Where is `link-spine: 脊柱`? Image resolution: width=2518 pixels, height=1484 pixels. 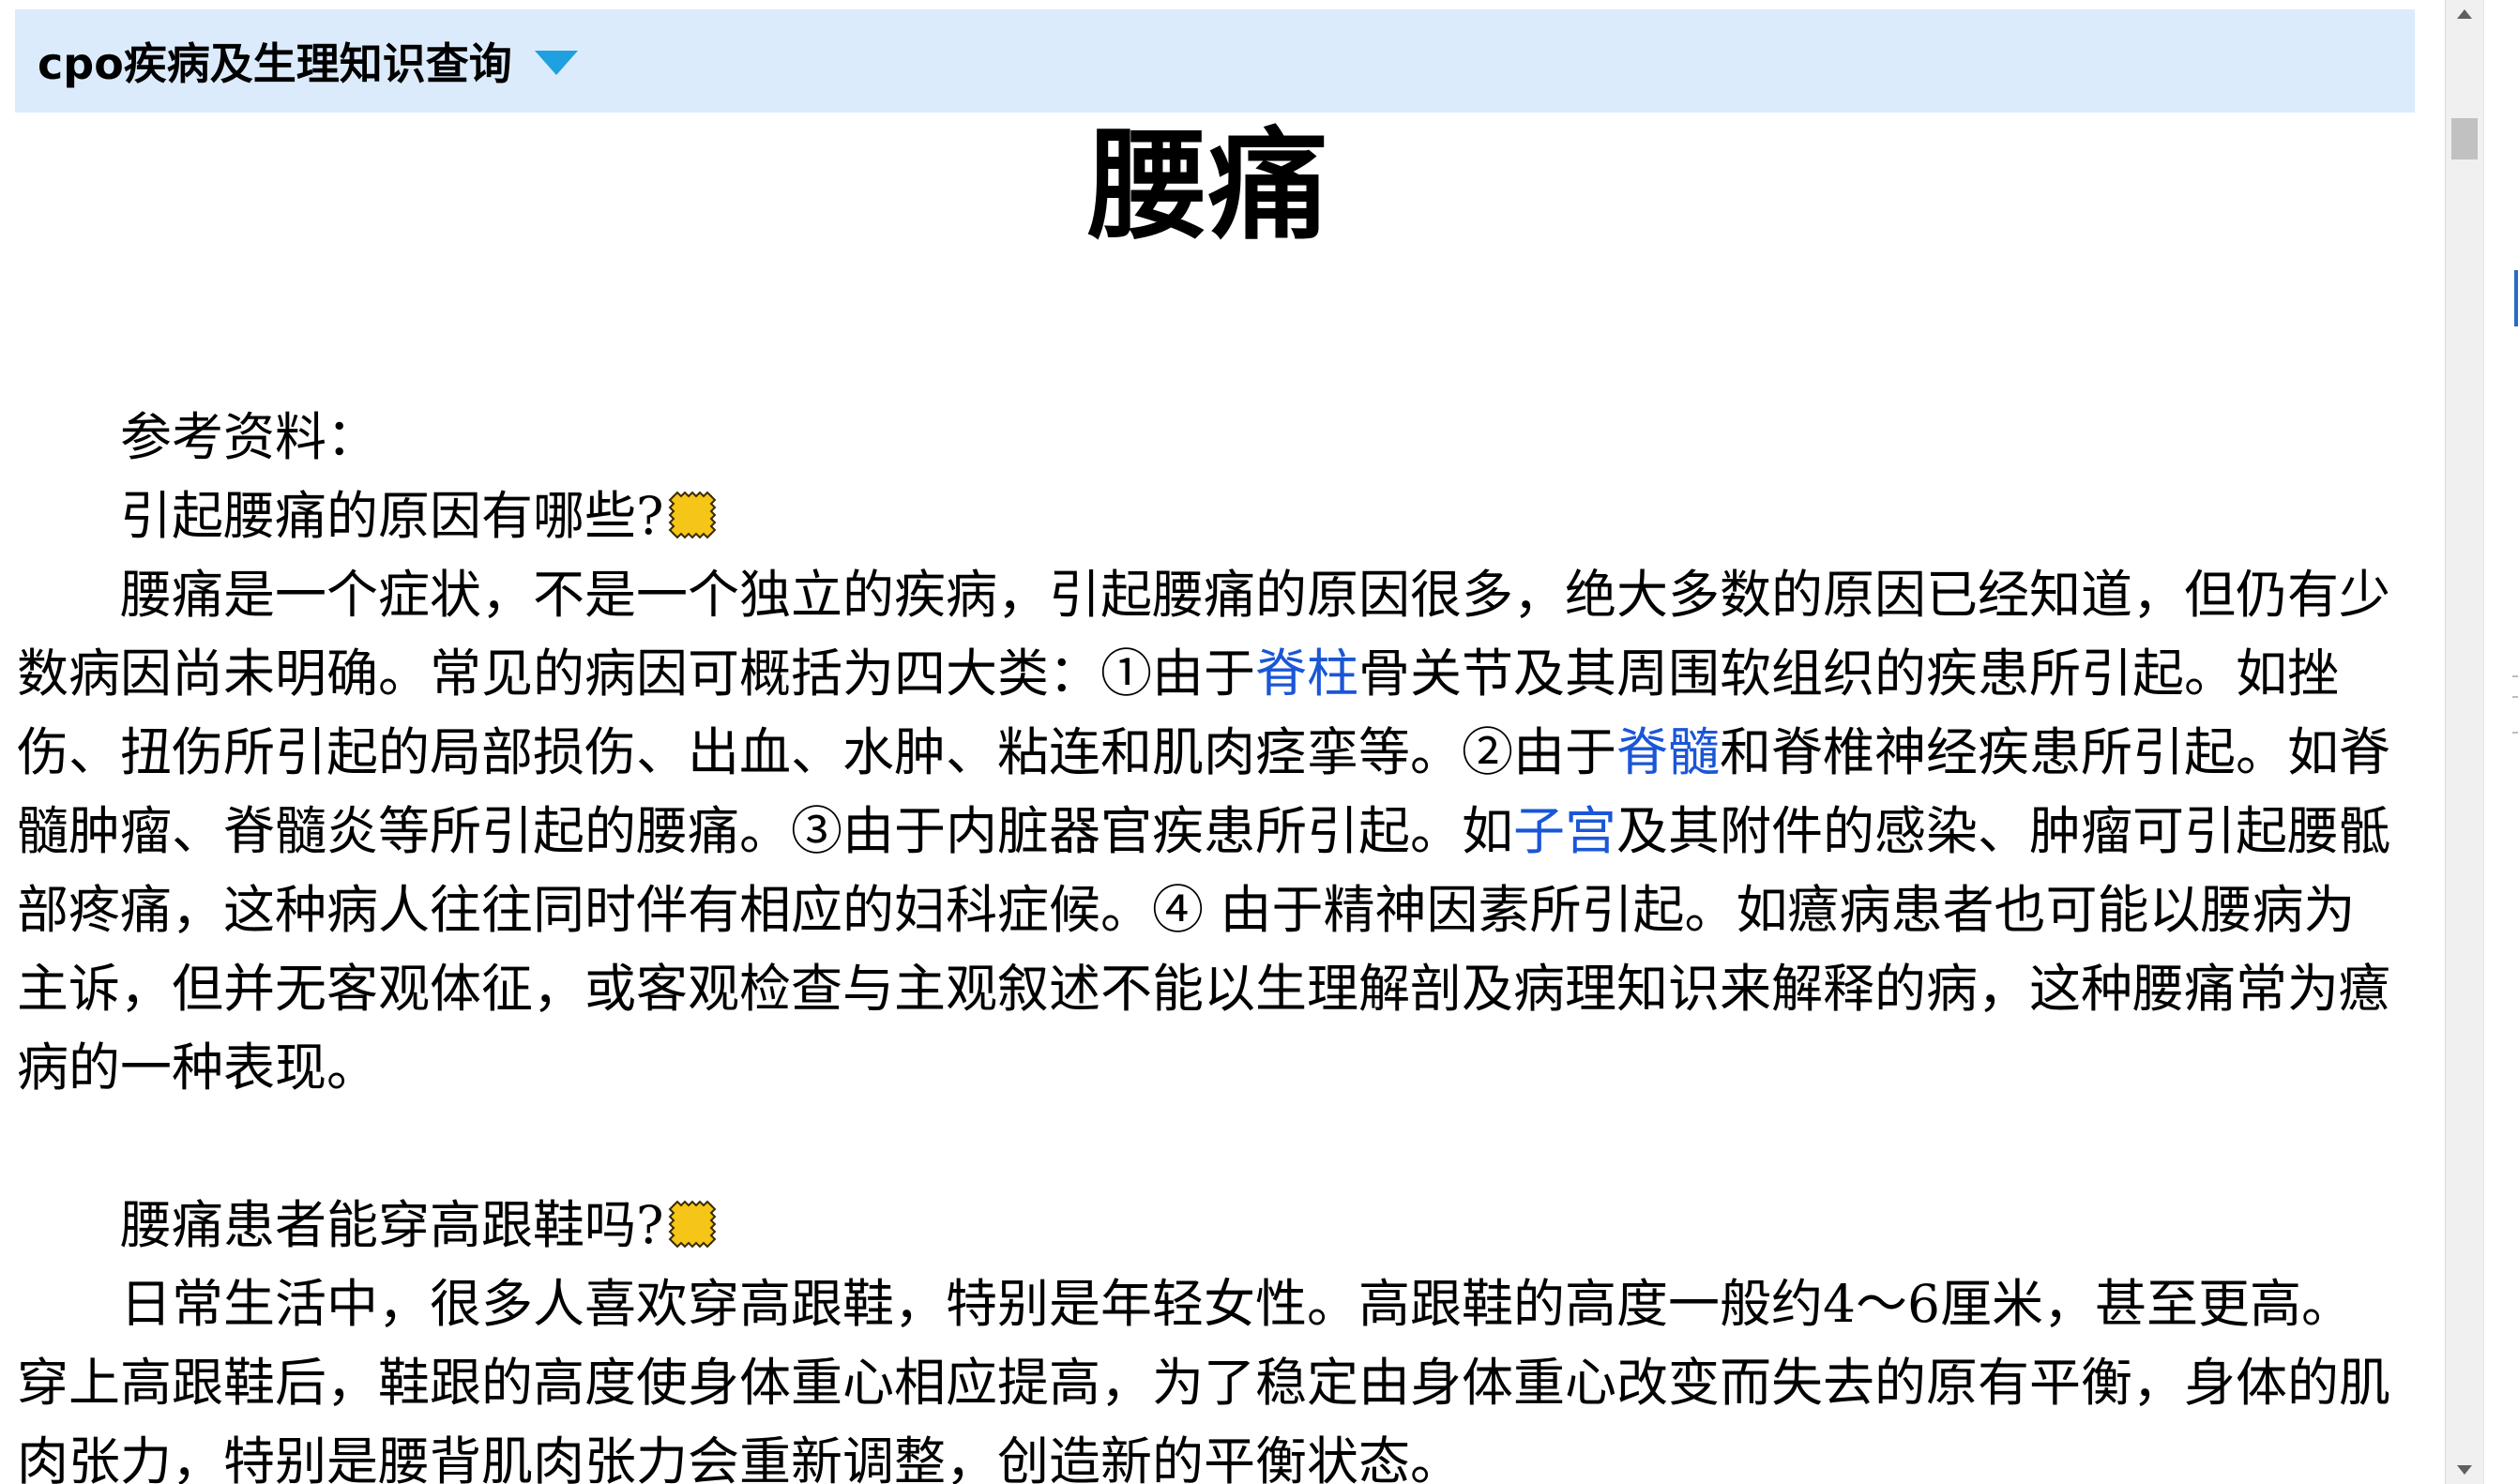
link-spine: 脊柱 is located at coordinates (1307, 674).